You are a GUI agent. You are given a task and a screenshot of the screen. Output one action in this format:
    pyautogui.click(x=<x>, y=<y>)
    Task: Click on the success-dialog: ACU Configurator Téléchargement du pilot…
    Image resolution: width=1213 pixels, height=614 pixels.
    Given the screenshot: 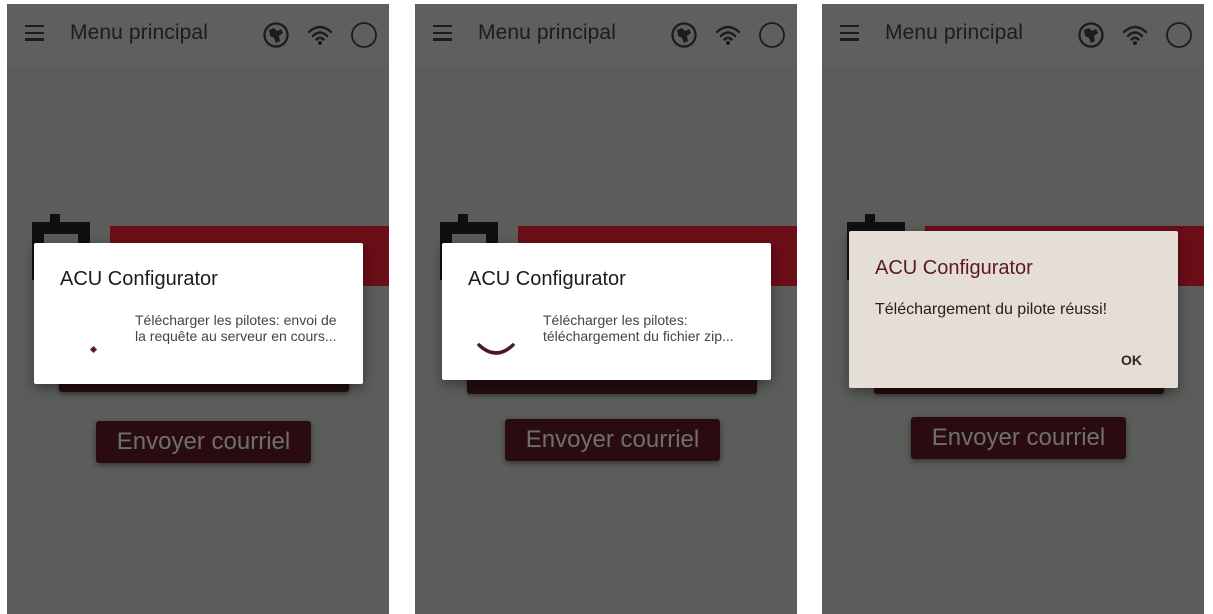 What is the action you would take?
    pyautogui.click(x=1013, y=309)
    